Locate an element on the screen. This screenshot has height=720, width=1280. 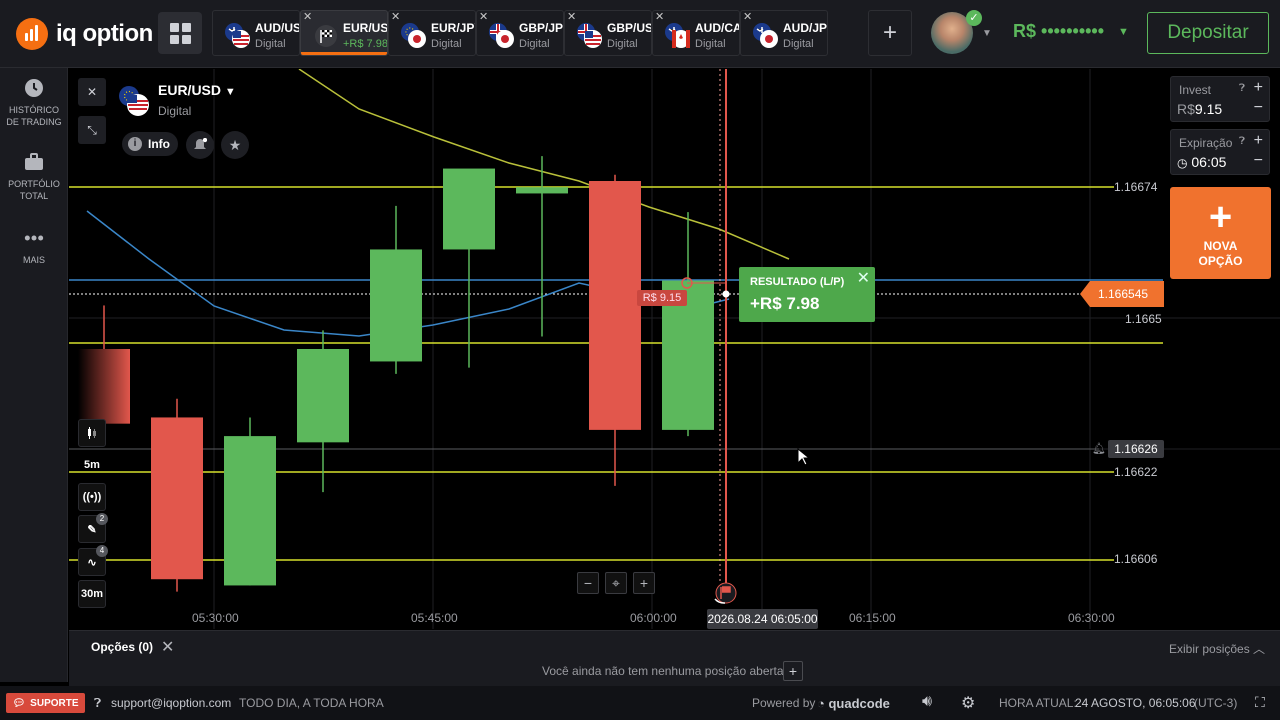
options-tab: Opções (0) is located at coordinates (122, 647).